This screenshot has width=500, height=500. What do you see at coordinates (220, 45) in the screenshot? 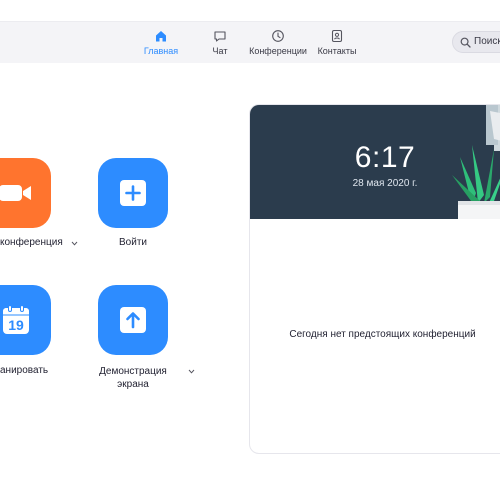
I see `tab-chat: Чат` at bounding box center [220, 45].